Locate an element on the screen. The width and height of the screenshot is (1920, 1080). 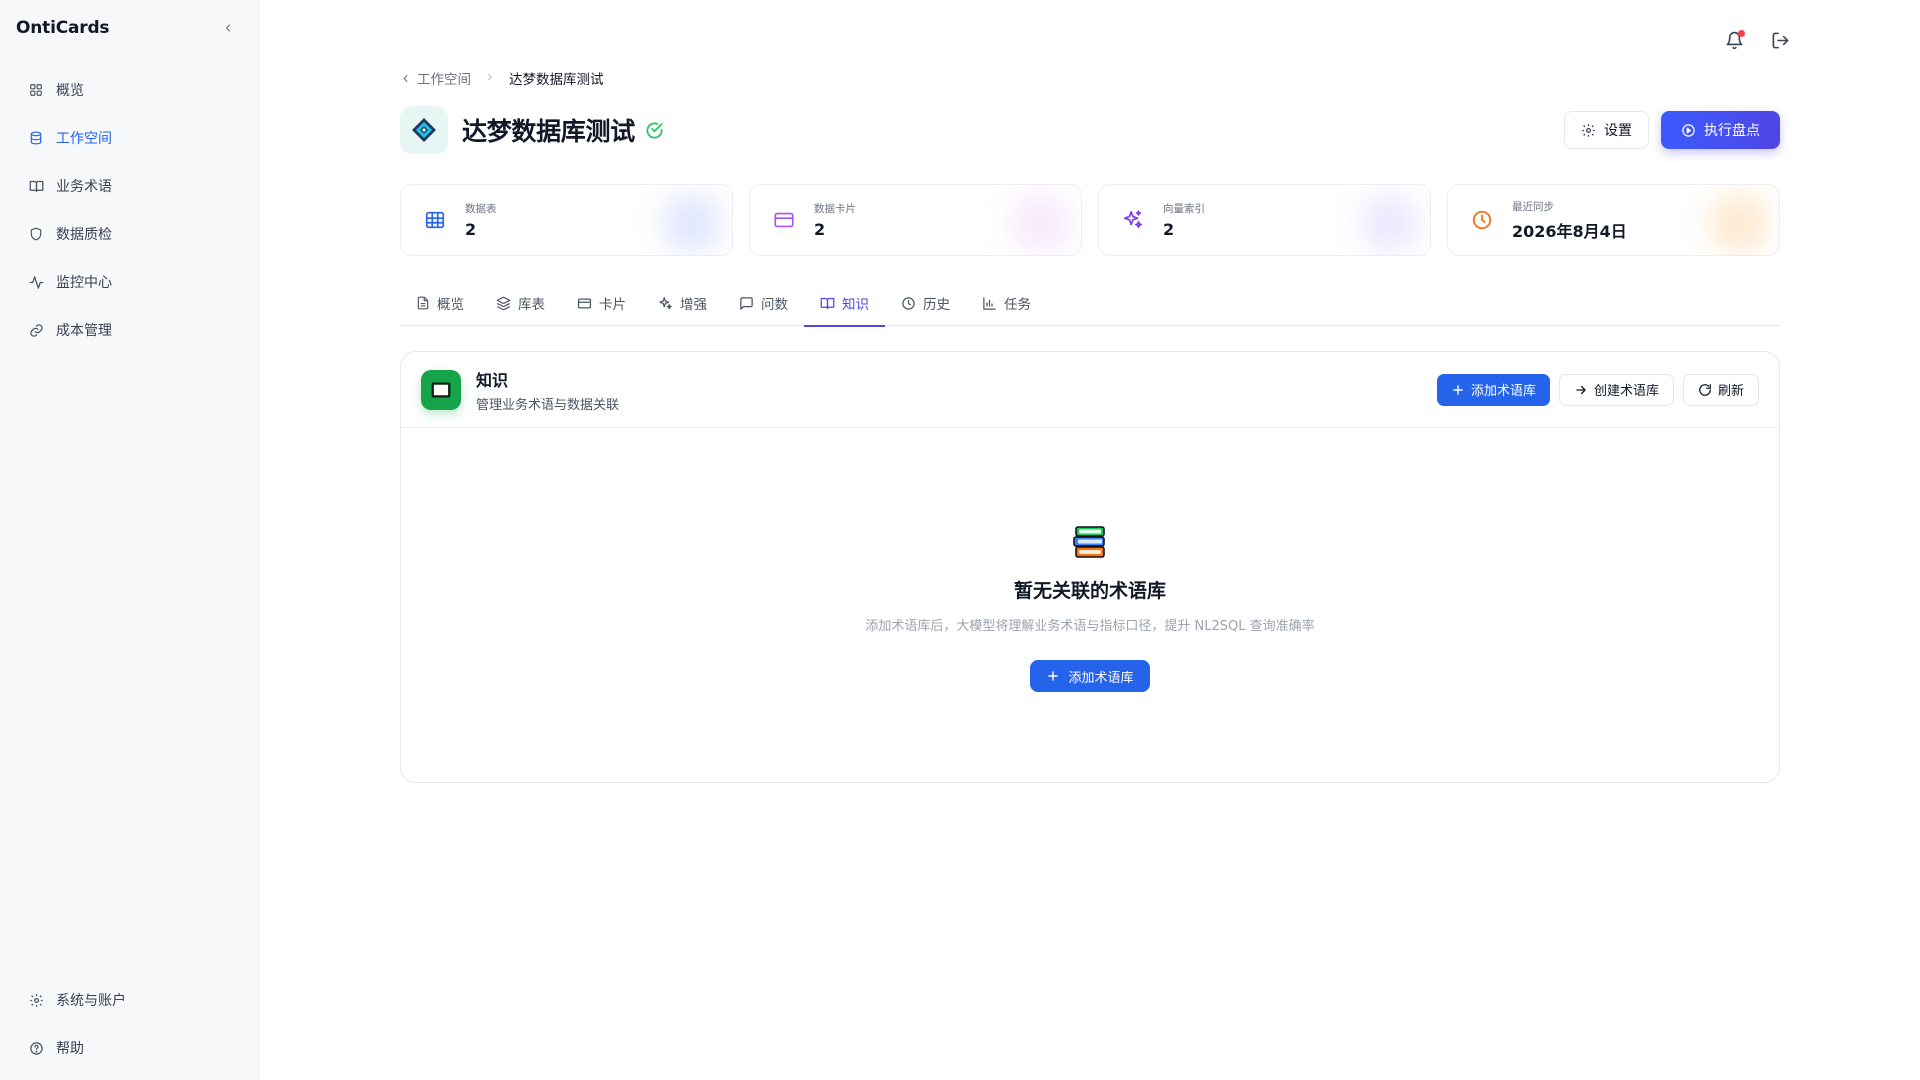
sidebar-item-label: 成本管理 is located at coordinates (84, 331).